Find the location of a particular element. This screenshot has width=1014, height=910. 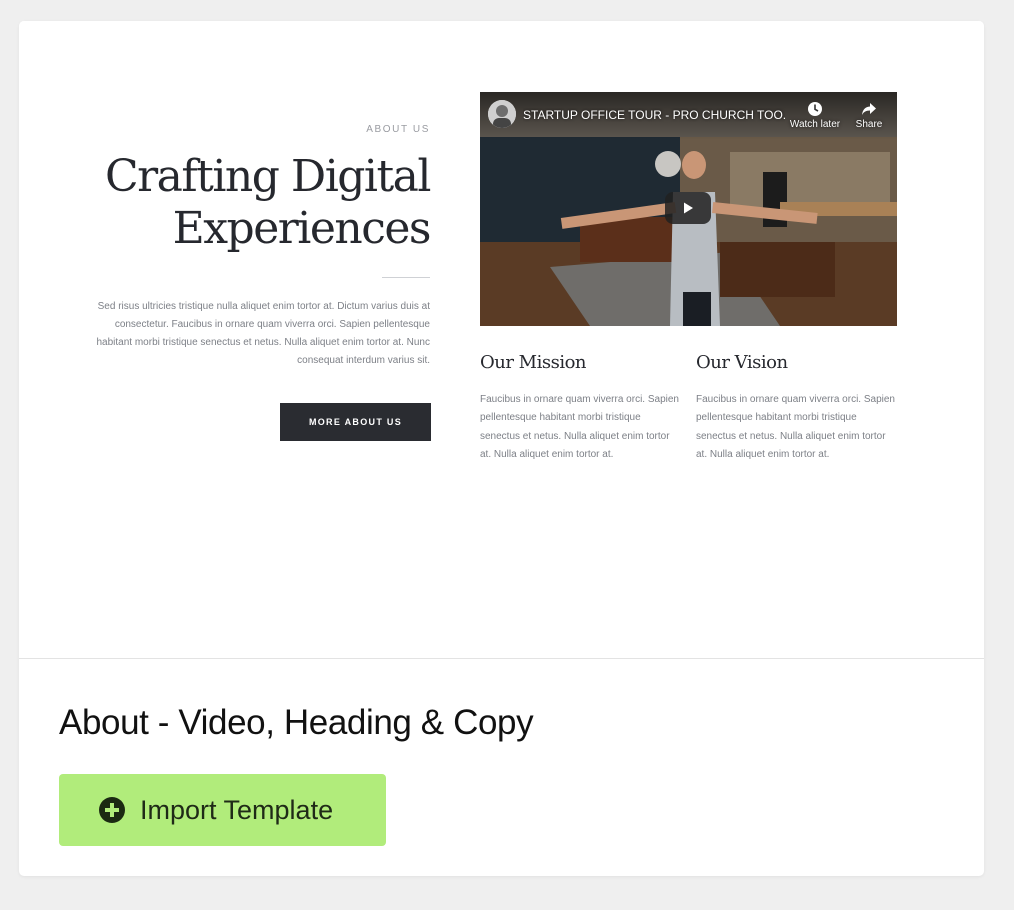

heading-line-2: Experiences is located at coordinates (302, 228).